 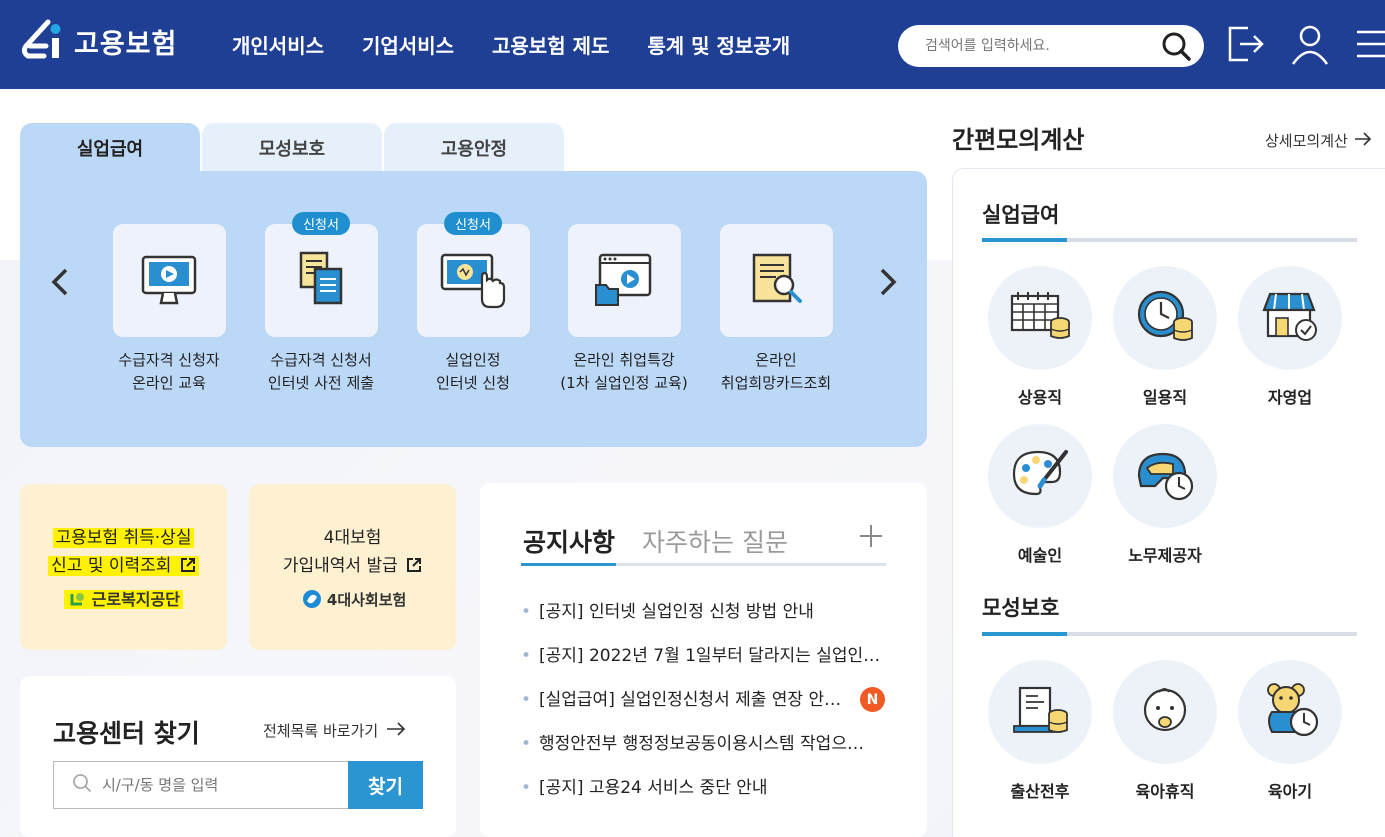 What do you see at coordinates (1290, 712) in the screenshot?
I see `teddy-clock-icon` at bounding box center [1290, 712].